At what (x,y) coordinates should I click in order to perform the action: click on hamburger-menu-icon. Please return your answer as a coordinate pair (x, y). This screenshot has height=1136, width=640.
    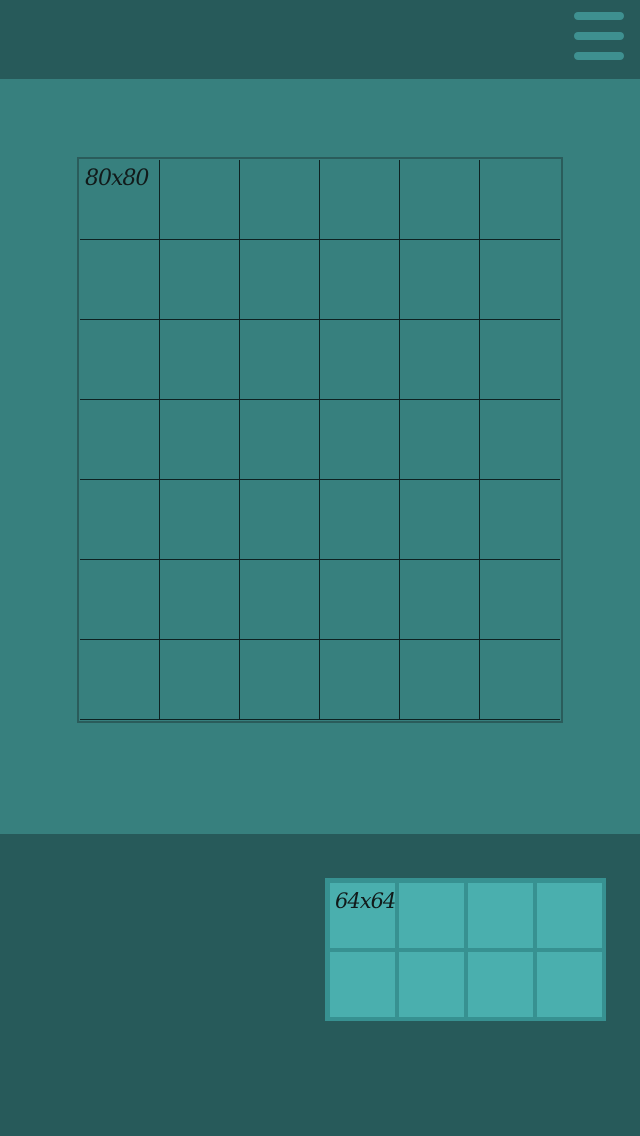
    Looking at the image, I should click on (599, 37).